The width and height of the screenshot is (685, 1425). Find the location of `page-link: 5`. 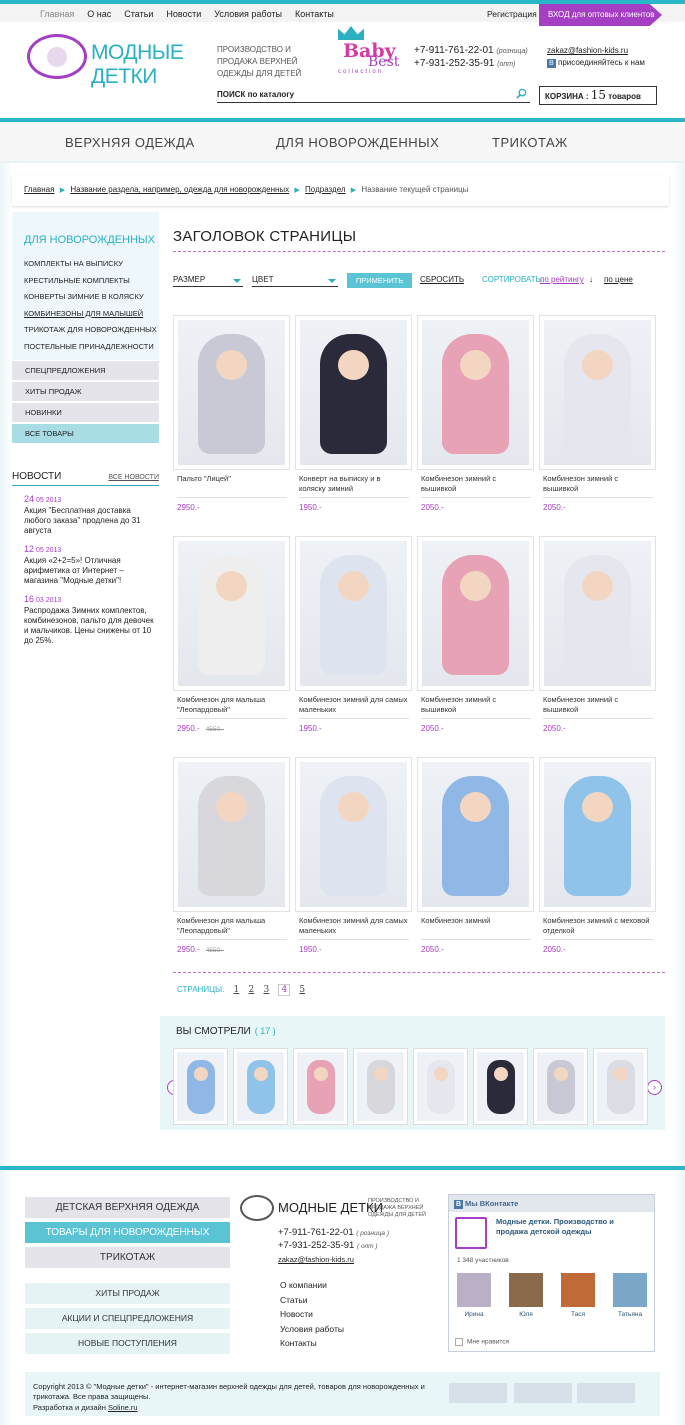

page-link: 5 is located at coordinates (302, 990).